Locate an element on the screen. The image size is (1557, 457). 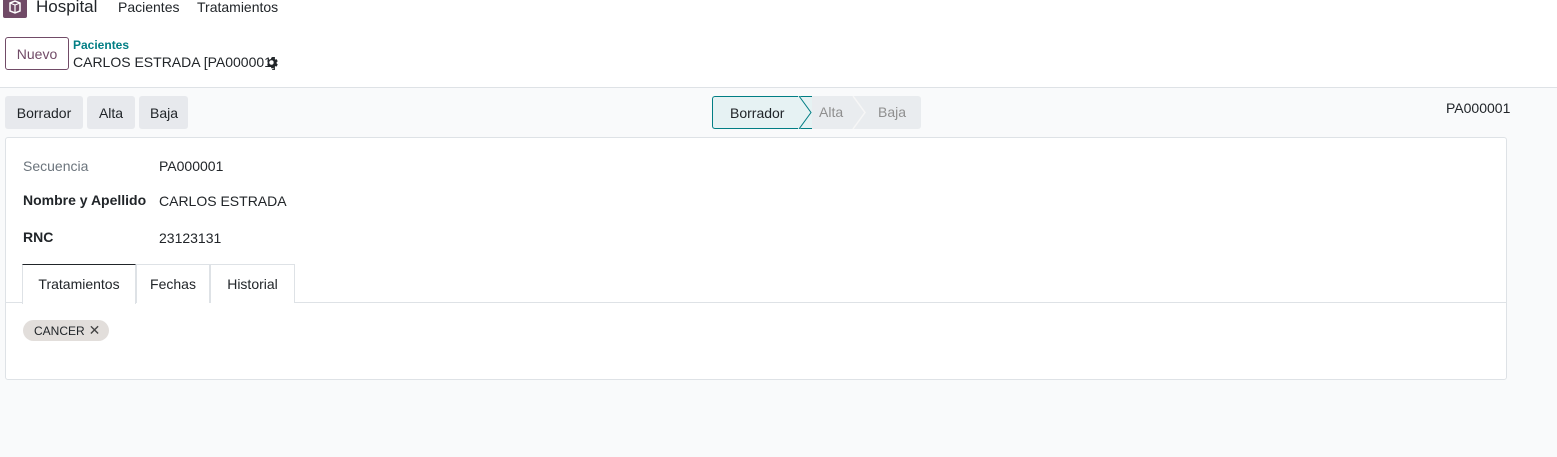
stage-alta: Alta is located at coordinates (831, 112).